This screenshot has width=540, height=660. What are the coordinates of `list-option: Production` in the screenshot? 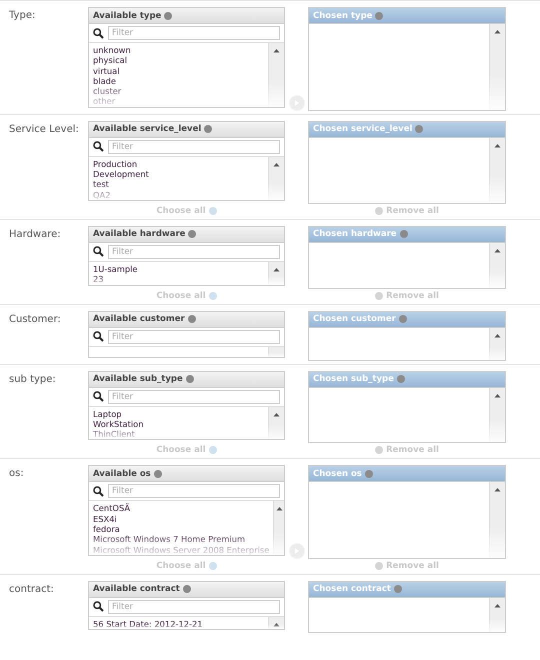 It's located at (178, 164).